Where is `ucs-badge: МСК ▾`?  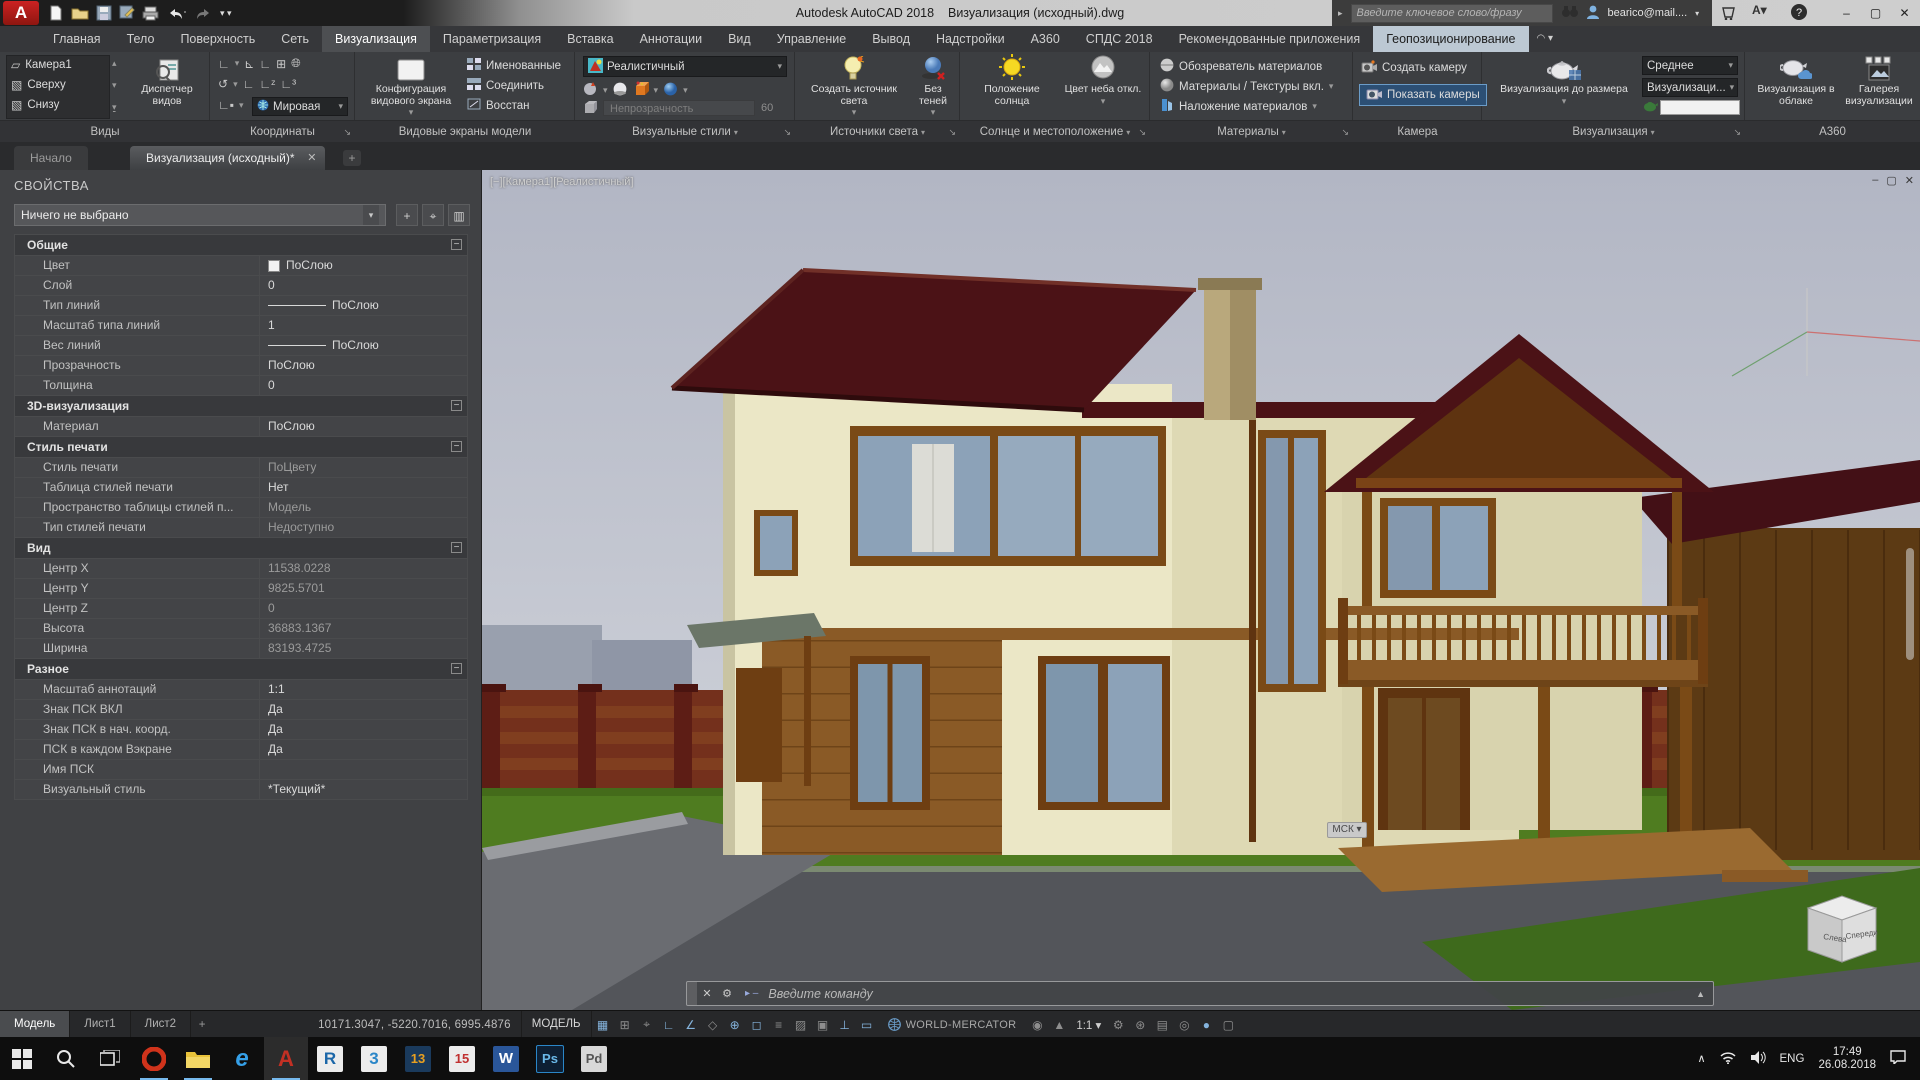 ucs-badge: МСК ▾ is located at coordinates (1347, 830).